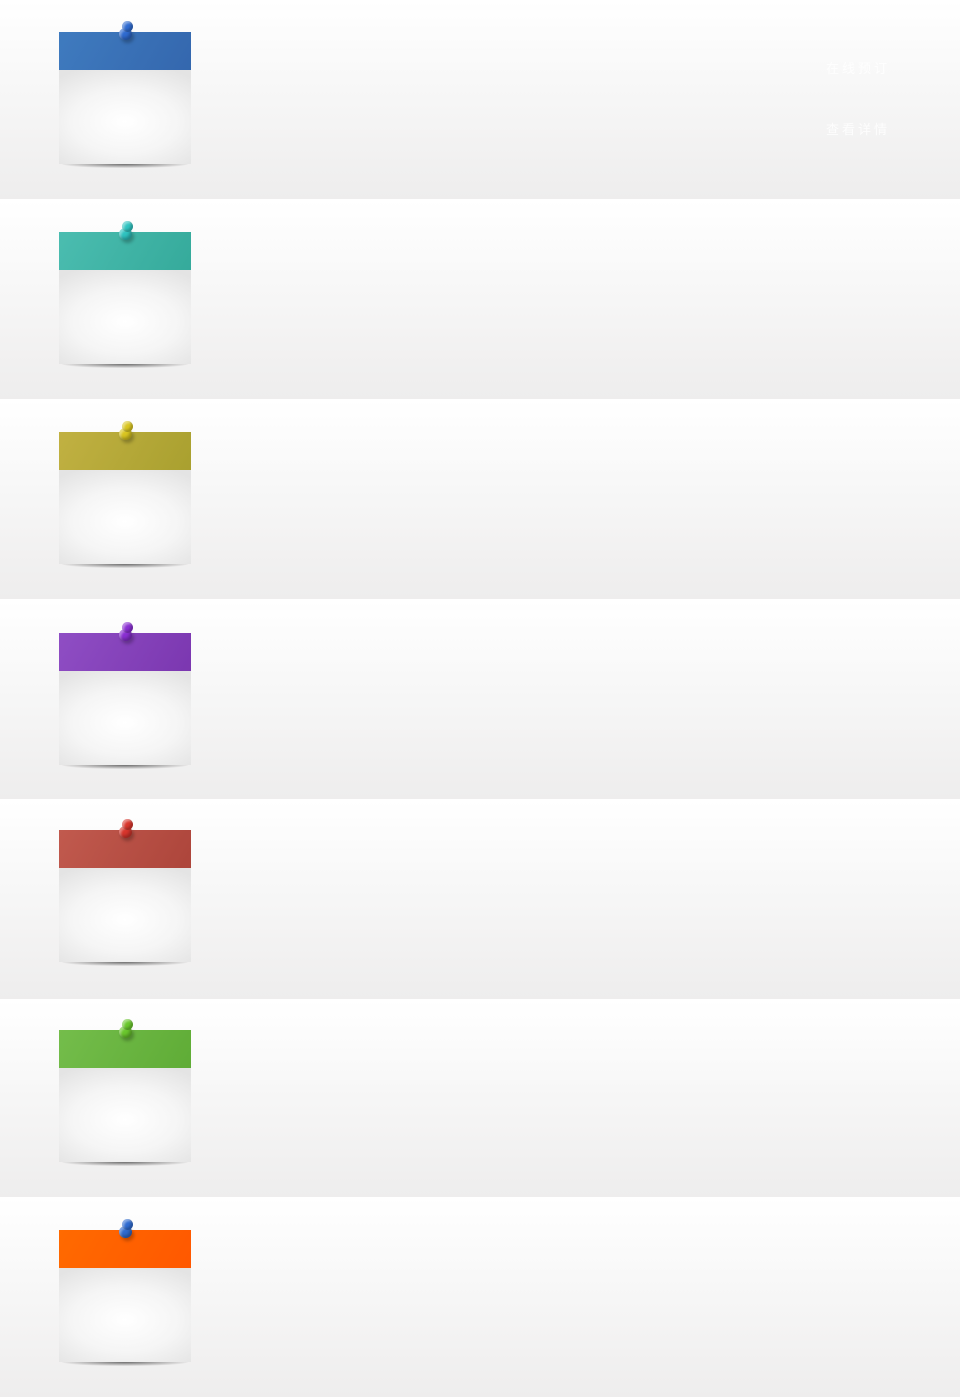 The height and width of the screenshot is (1400, 960). What do you see at coordinates (858, 128) in the screenshot?
I see `view-details-link: 查看详情` at bounding box center [858, 128].